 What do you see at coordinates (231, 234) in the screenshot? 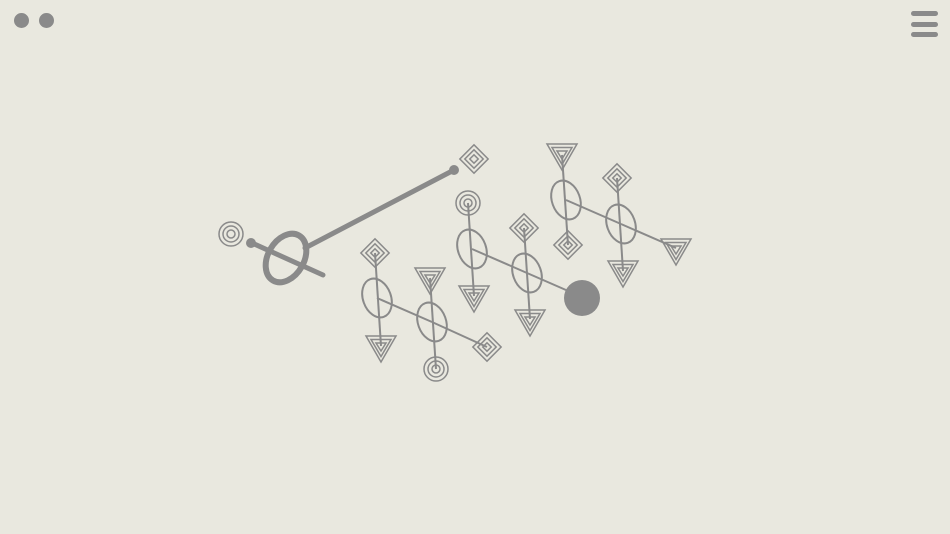
I see `spiral-circle-node` at bounding box center [231, 234].